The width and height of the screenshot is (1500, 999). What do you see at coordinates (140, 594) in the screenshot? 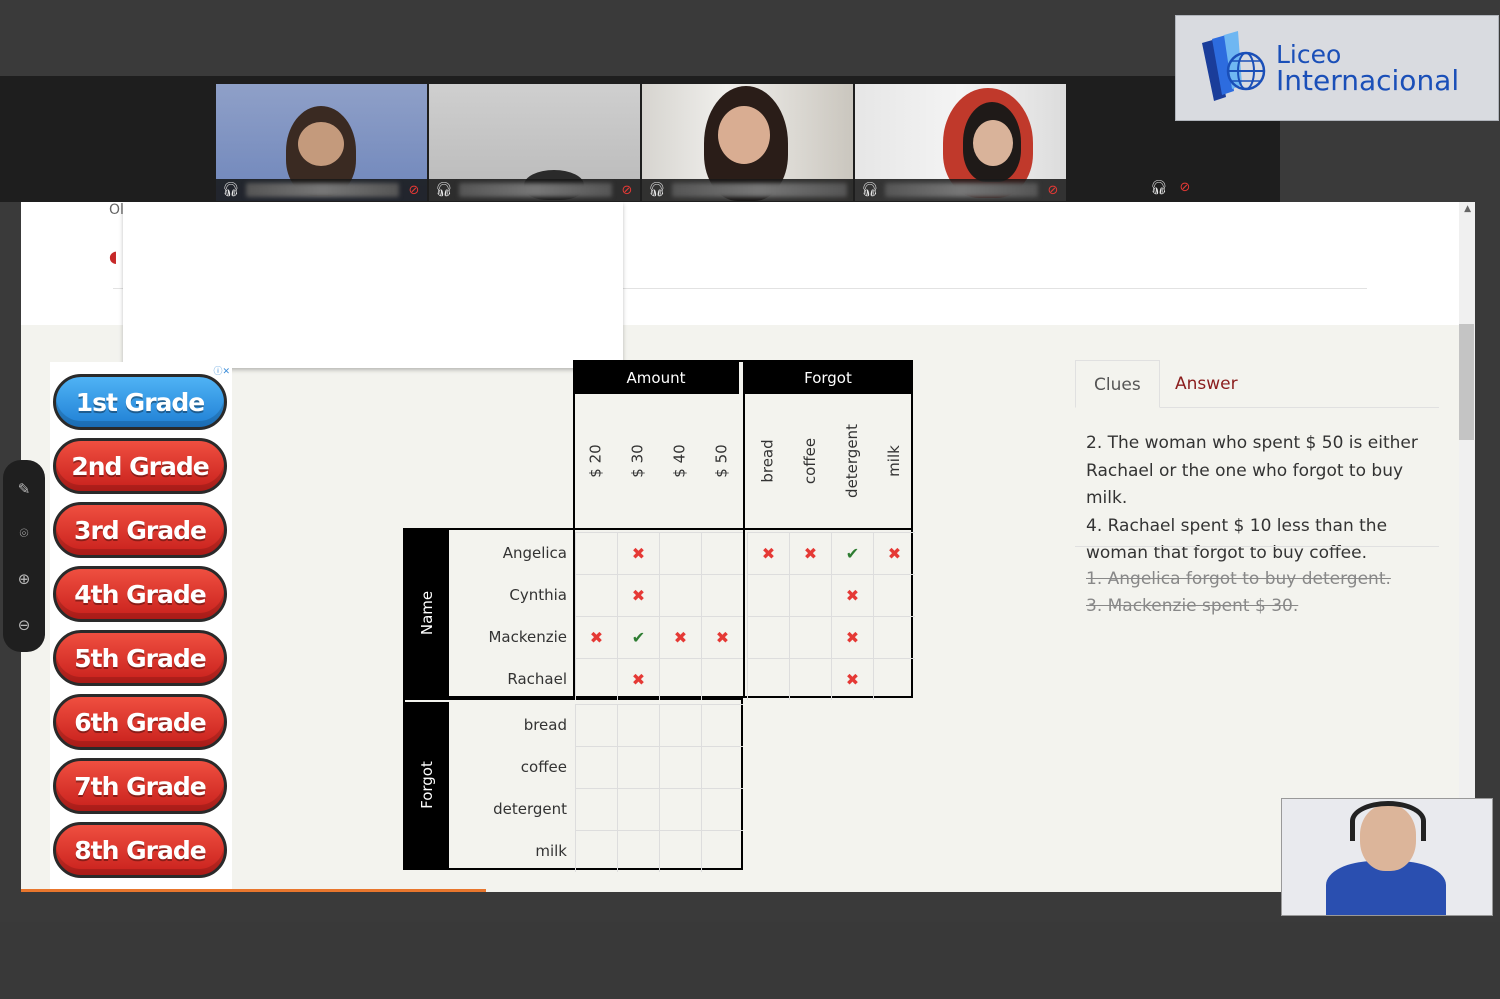
I see `grade-button: 4th Grade` at bounding box center [140, 594].